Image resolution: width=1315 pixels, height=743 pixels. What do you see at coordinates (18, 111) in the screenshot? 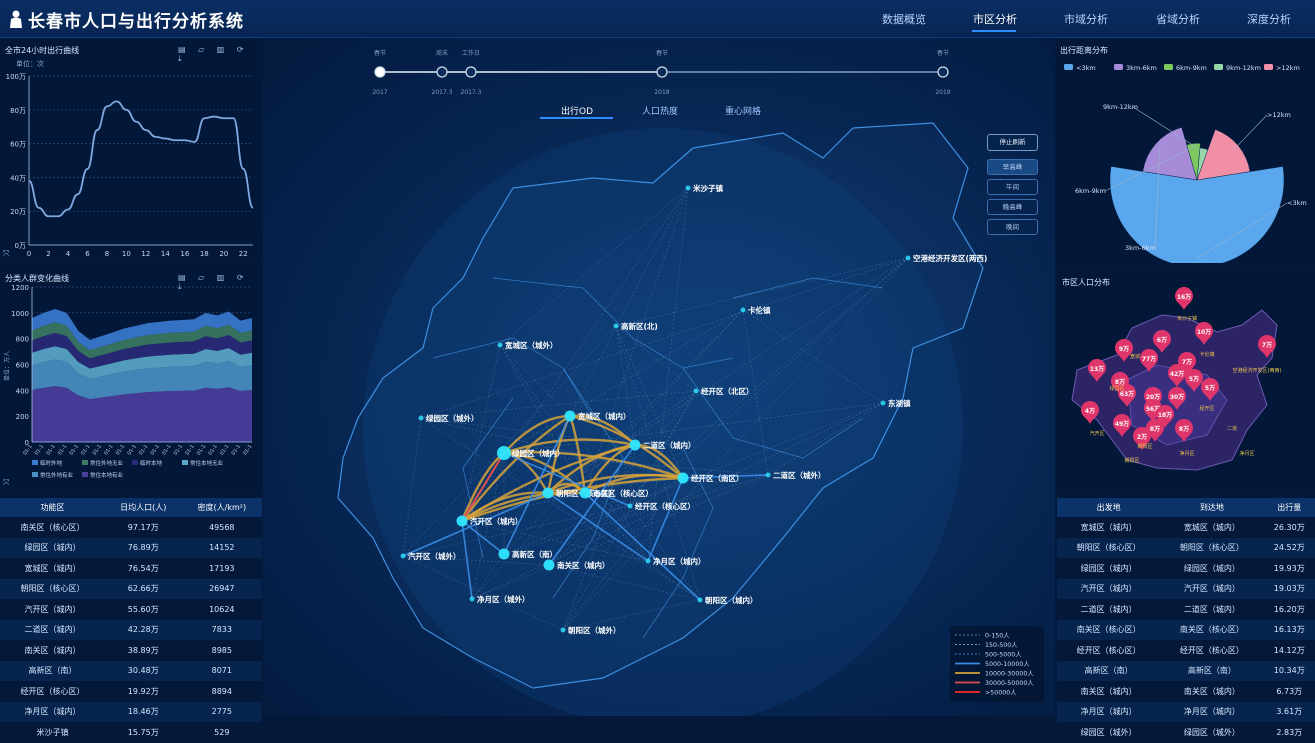
I see `y-tick-label: 80万` at bounding box center [18, 111].